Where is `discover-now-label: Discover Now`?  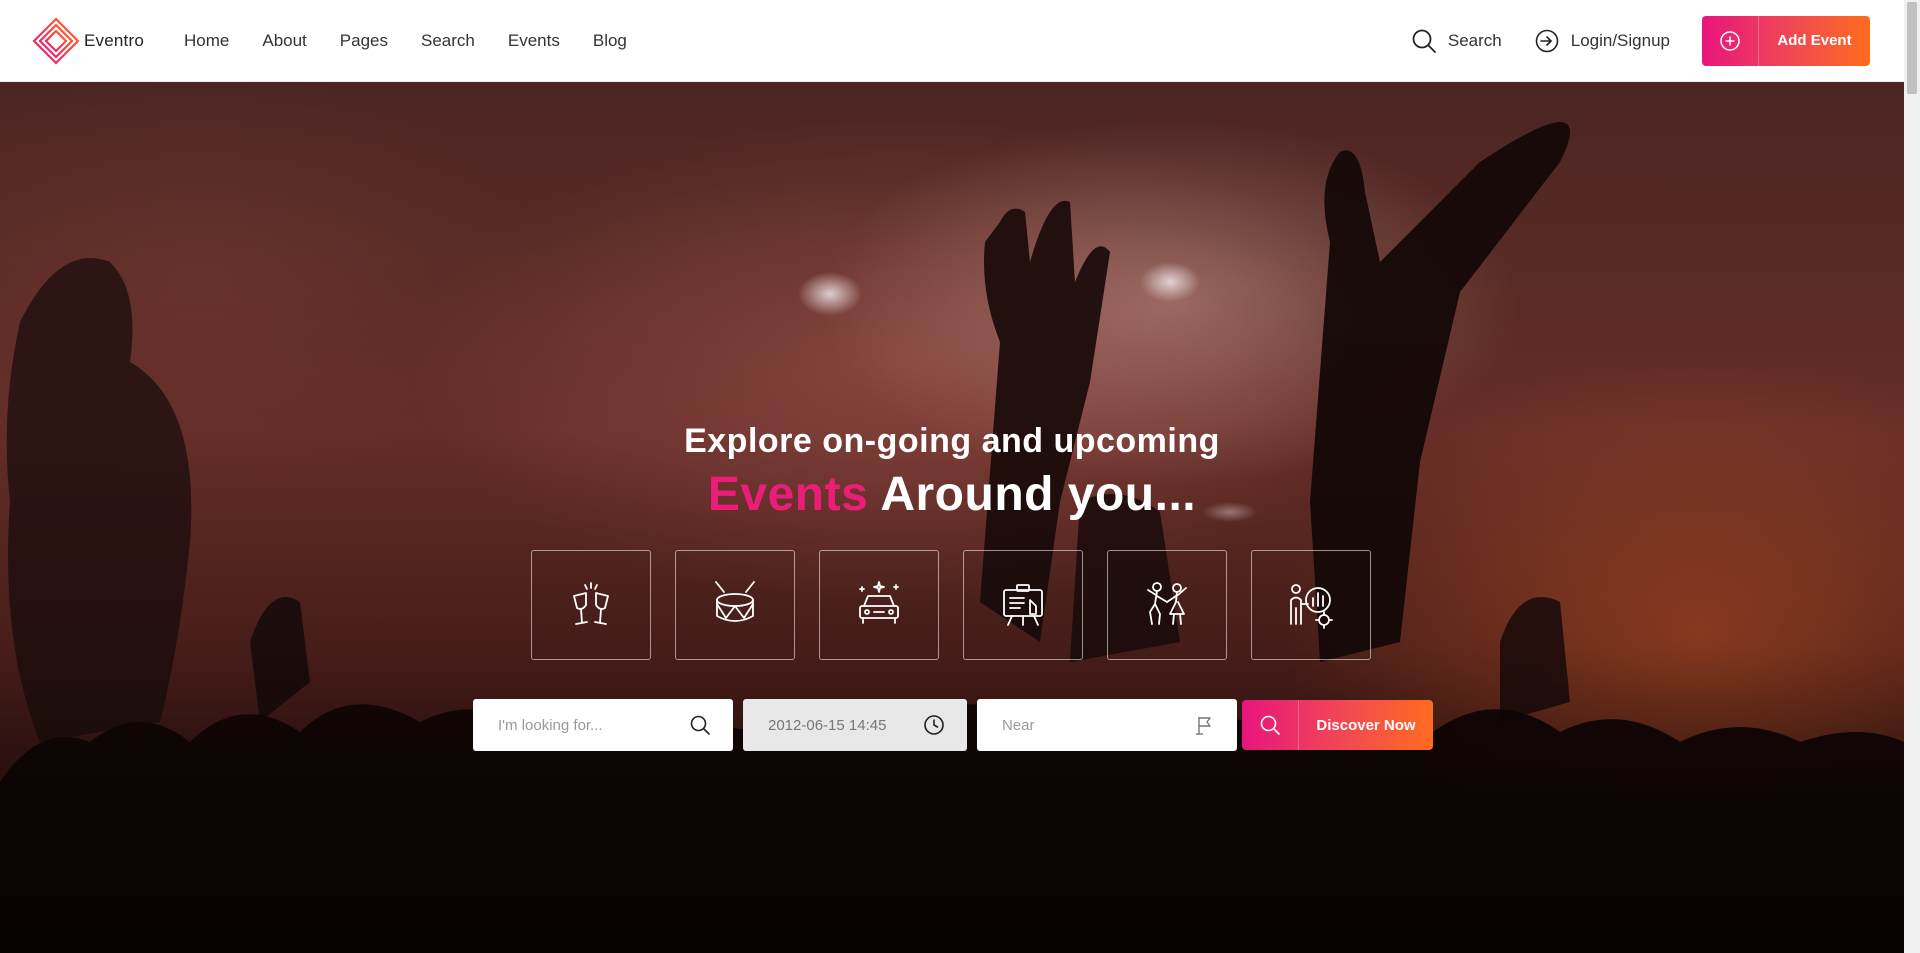 discover-now-label: Discover Now is located at coordinates (1366, 725).